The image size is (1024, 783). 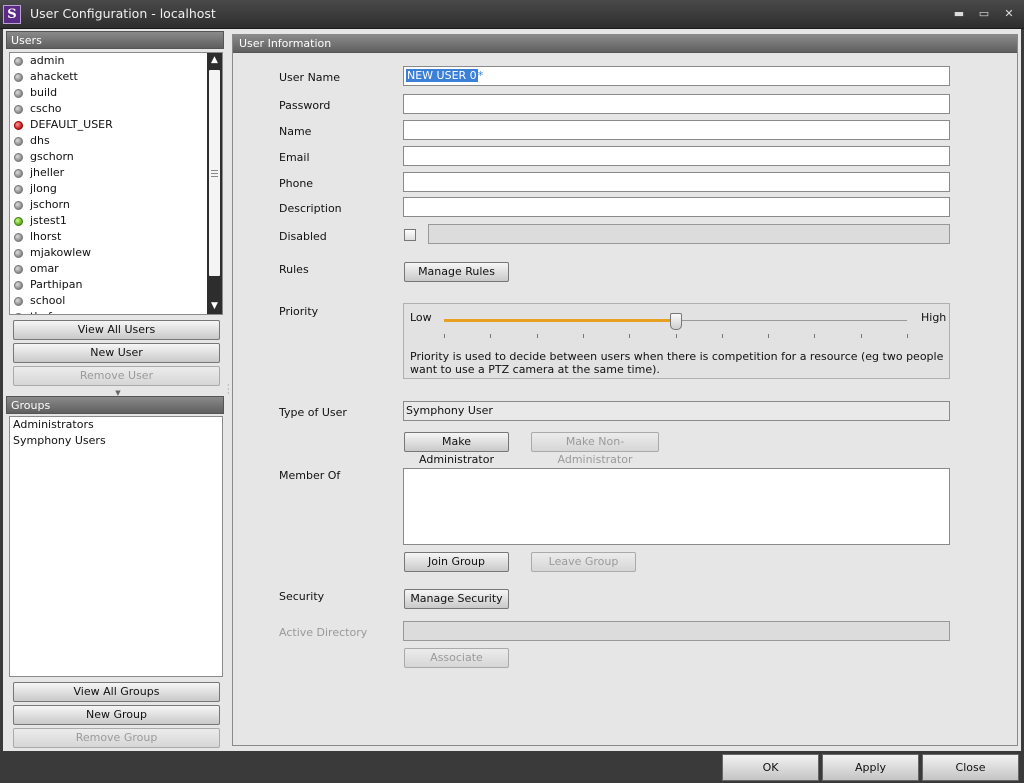 I want to click on list-item: dhs, so click(x=116, y=141).